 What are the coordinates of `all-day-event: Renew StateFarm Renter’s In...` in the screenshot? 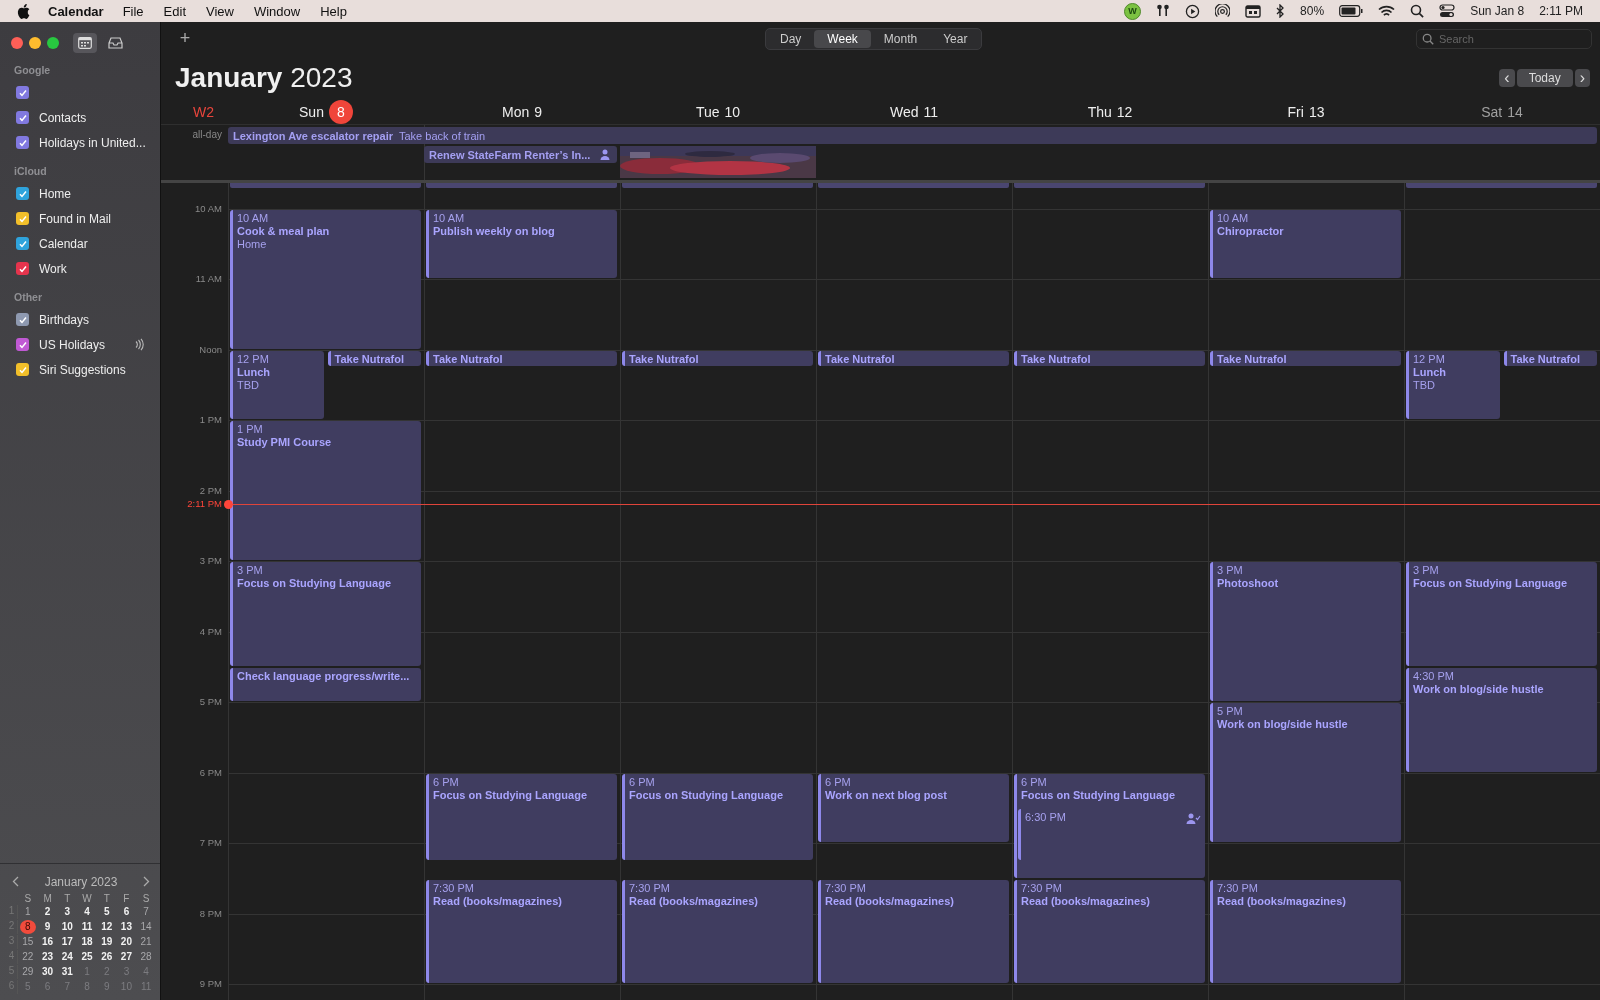 It's located at (520, 154).